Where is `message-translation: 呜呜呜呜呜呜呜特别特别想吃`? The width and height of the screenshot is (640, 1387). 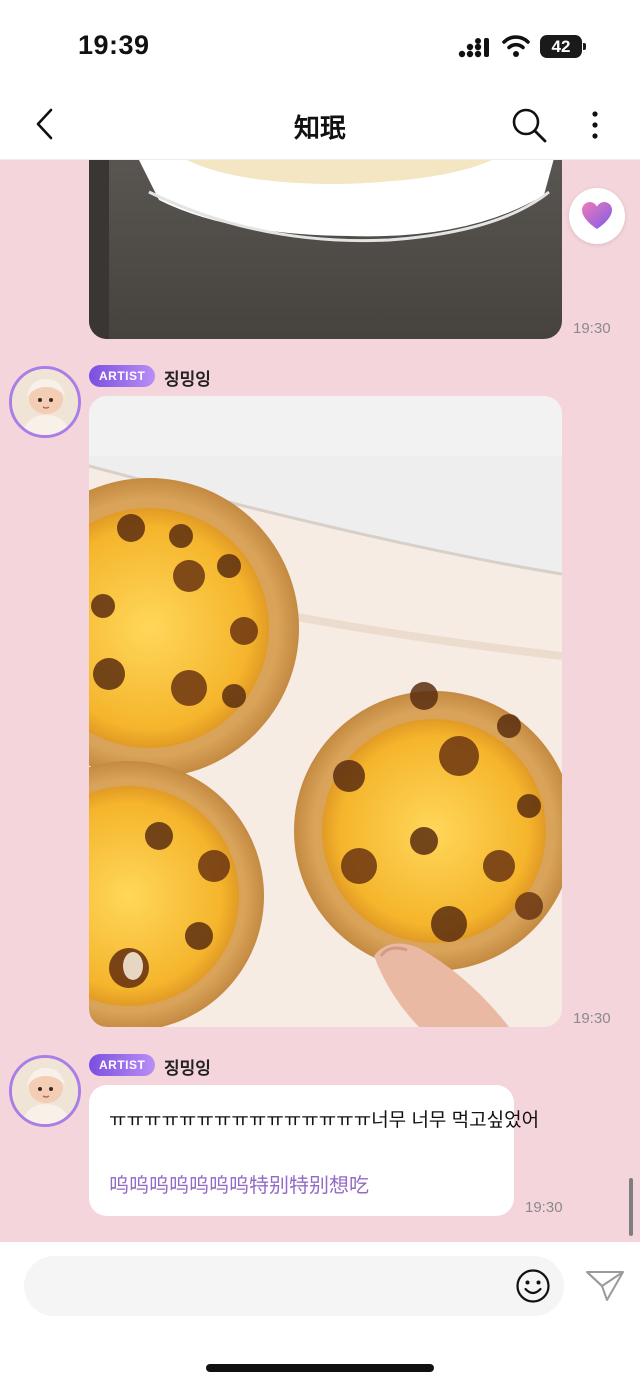
message-translation: 呜呜呜呜呜呜呜特别特别想吃 is located at coordinates (239, 1186).